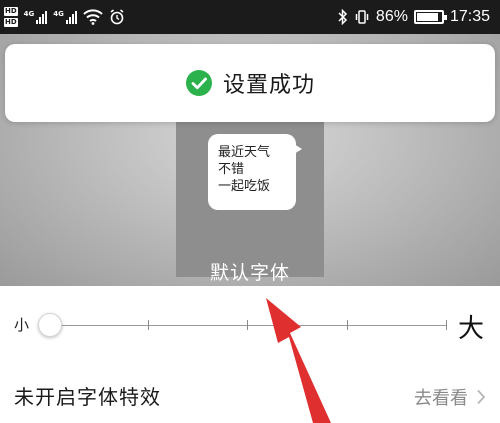  I want to click on toast-message: 设置成功, so click(268, 85).